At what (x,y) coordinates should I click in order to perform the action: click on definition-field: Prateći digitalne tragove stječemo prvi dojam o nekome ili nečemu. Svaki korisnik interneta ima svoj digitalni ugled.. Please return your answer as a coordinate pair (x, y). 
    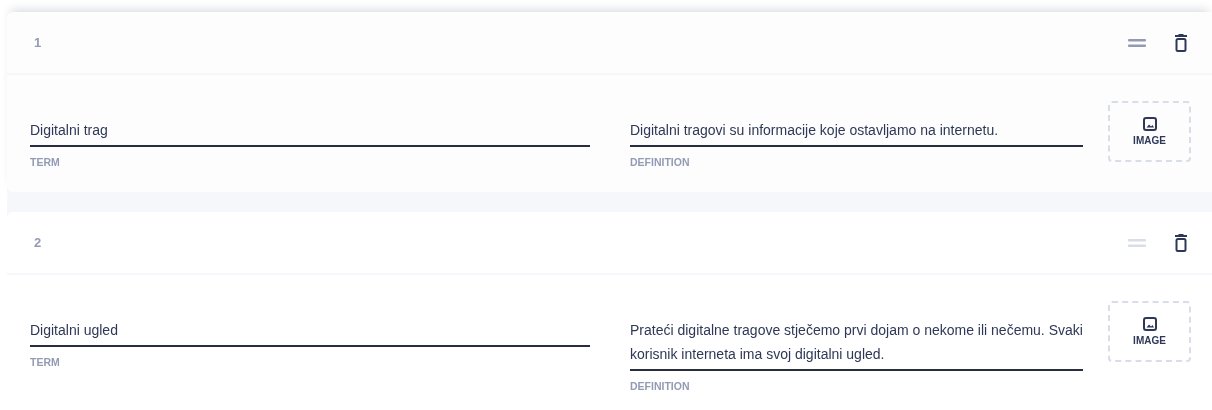
    Looking at the image, I should click on (856, 344).